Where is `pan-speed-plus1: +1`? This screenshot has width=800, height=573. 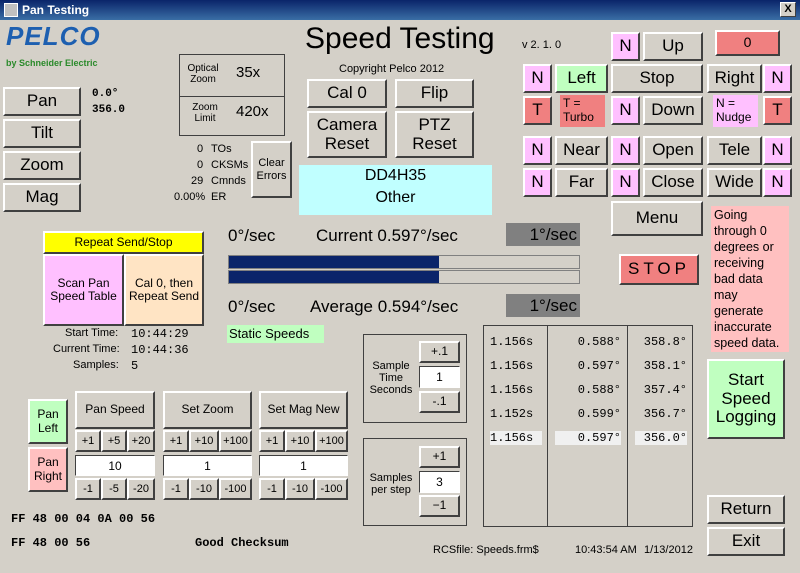 pan-speed-plus1: +1 is located at coordinates (88, 441).